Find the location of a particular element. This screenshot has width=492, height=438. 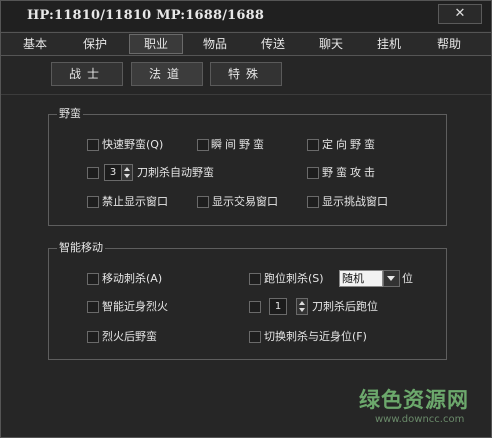

watermark-text: 绿色资源网 is located at coordinates (414, 400).